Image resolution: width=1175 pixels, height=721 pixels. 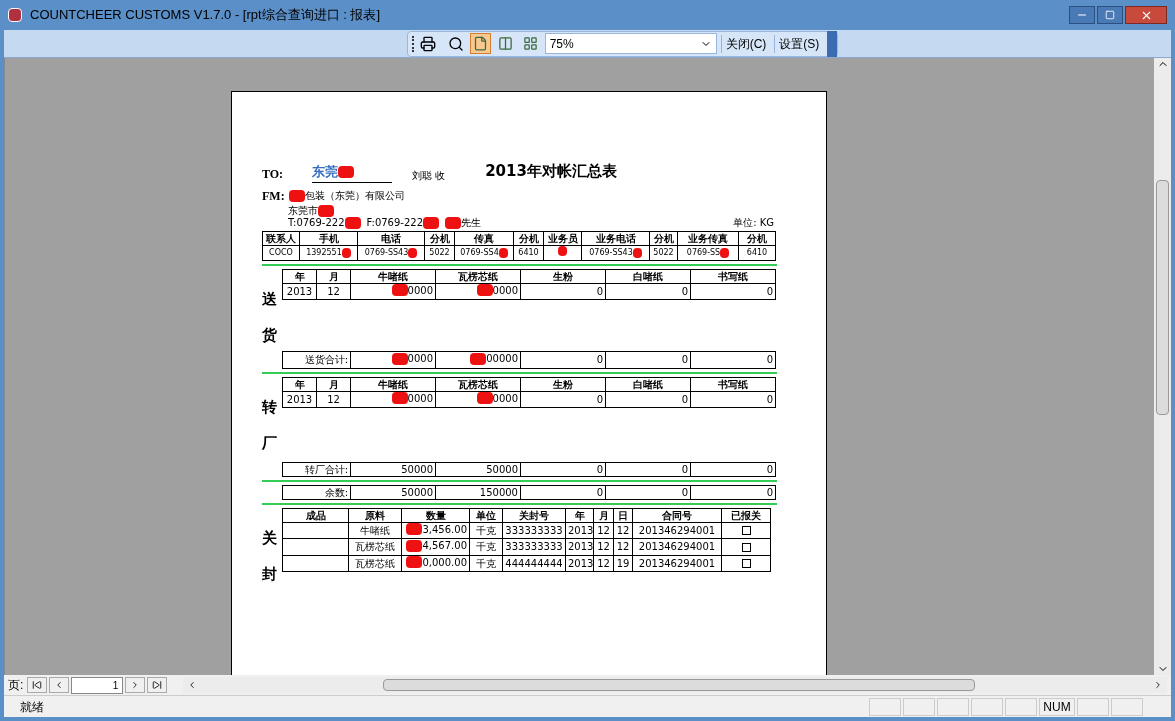 I want to click on status-text: 就绪, so click(x=32, y=707).